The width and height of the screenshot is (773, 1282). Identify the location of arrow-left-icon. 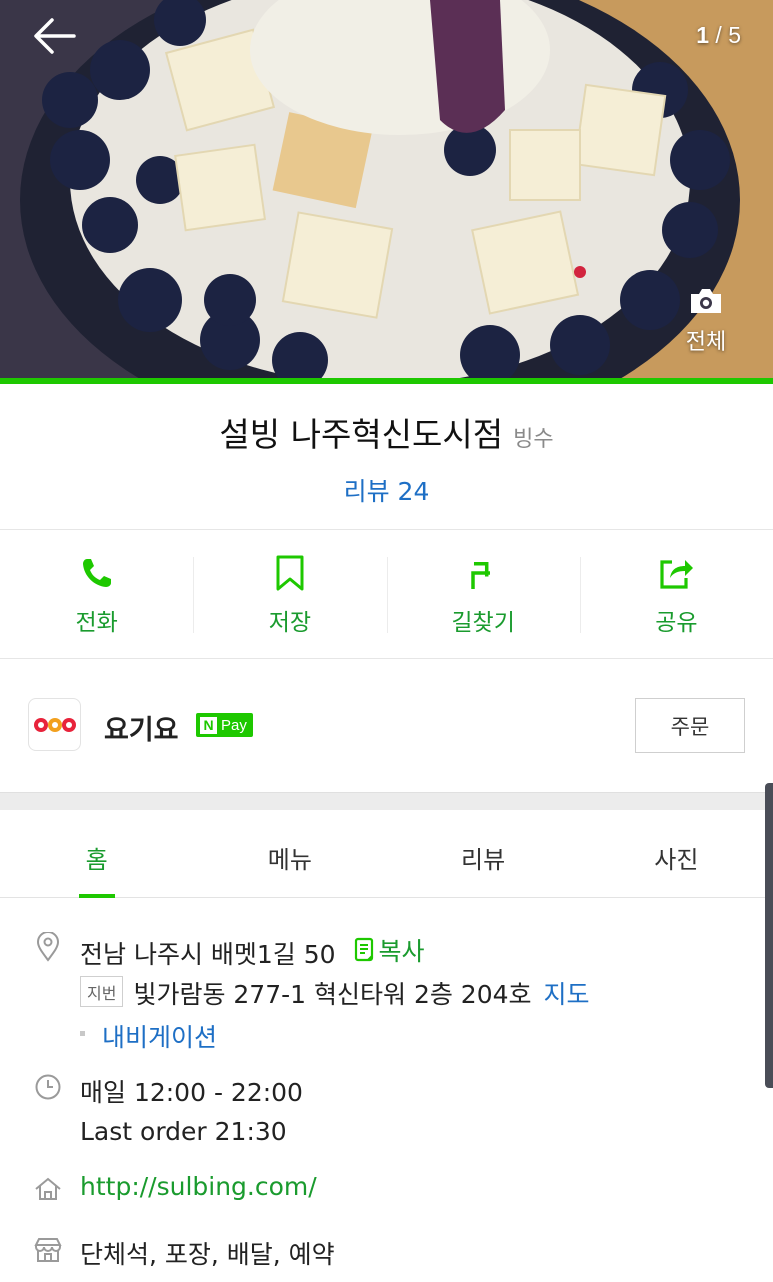
(55, 36).